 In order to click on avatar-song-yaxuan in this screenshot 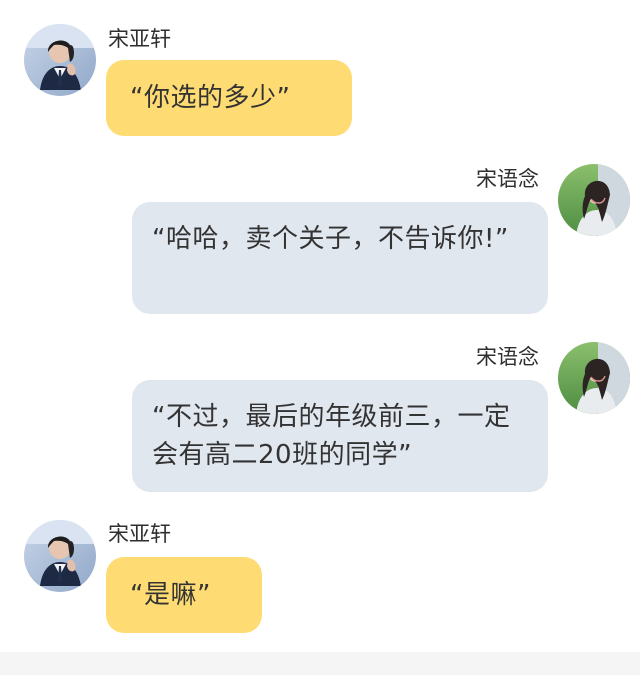, I will do `click(60, 556)`.